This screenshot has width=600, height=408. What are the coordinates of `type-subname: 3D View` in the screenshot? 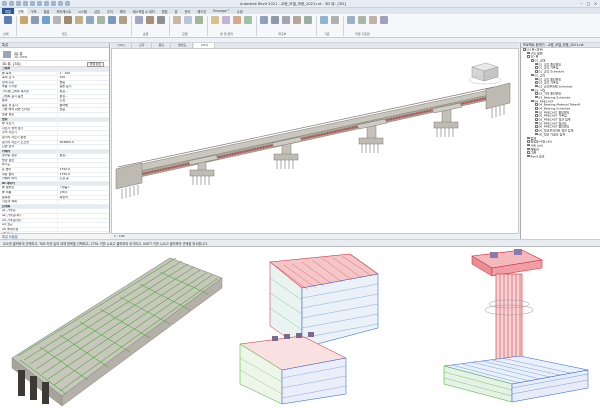 It's located at (21, 57).